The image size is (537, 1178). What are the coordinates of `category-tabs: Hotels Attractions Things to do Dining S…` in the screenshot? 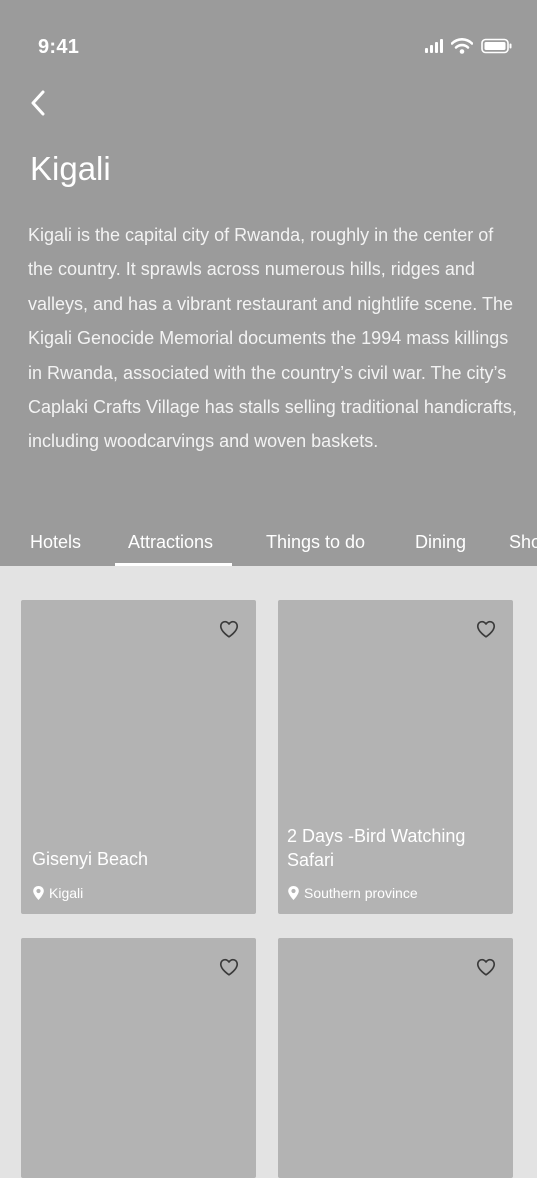 It's located at (268, 542).